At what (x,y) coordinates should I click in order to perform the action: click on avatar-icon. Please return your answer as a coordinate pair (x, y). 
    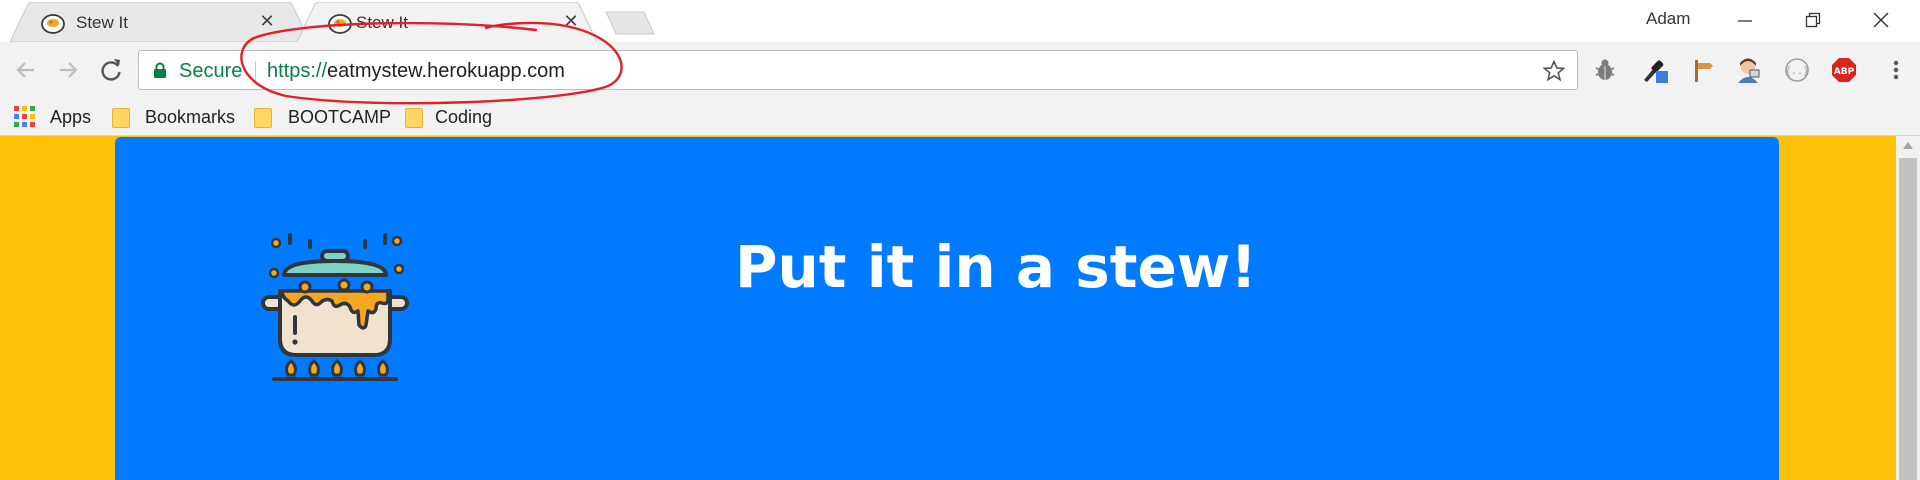
    Looking at the image, I should click on (1748, 70).